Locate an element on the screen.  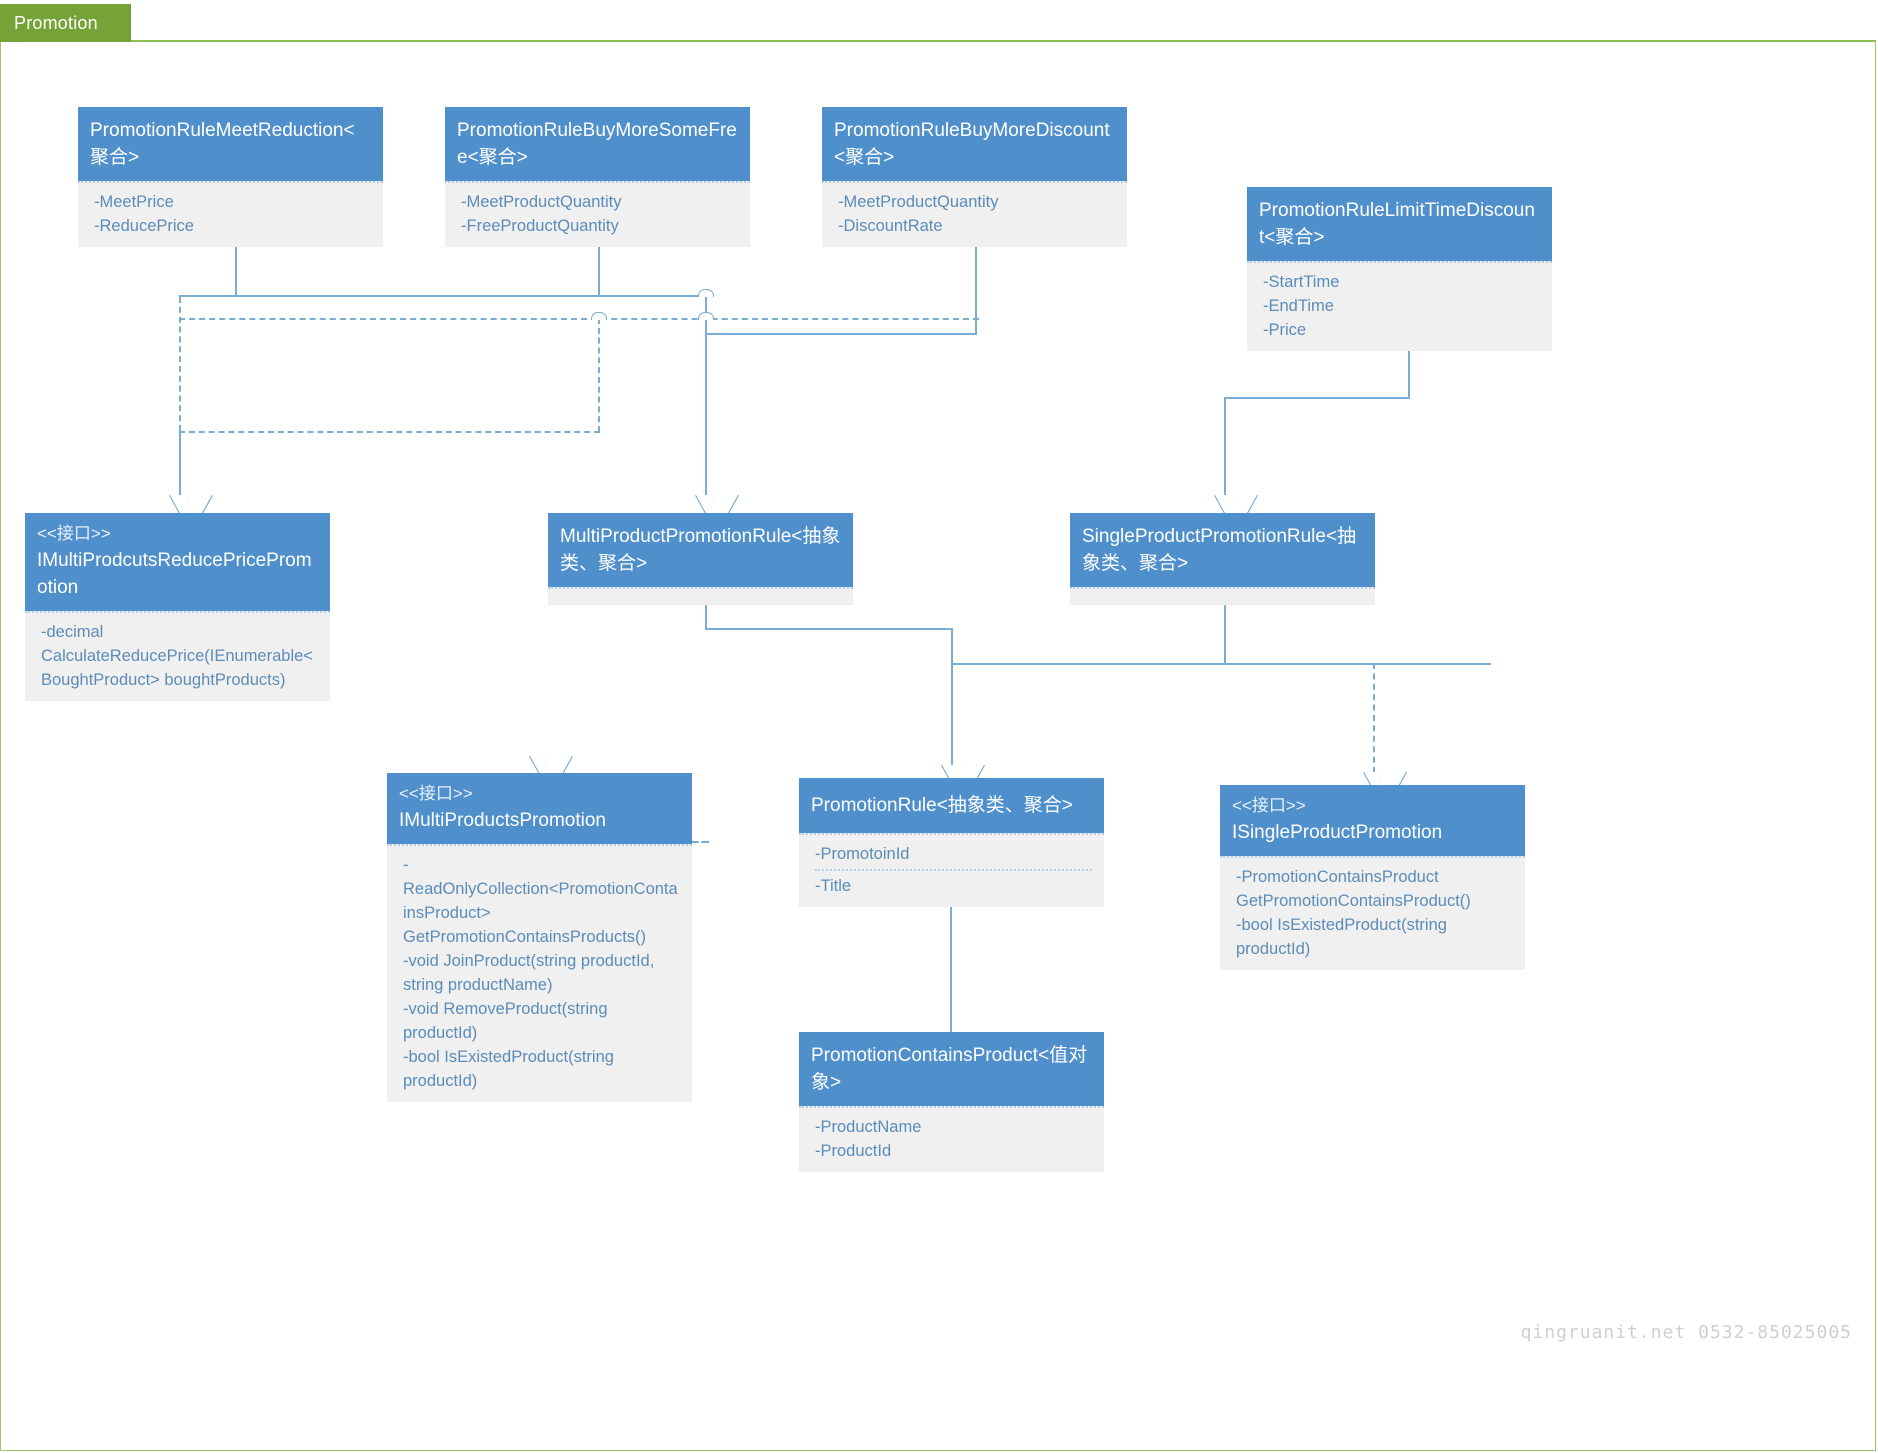
class-title-promotionrule: PromotionRule<抽象类、聚合> is located at coordinates (951, 805).